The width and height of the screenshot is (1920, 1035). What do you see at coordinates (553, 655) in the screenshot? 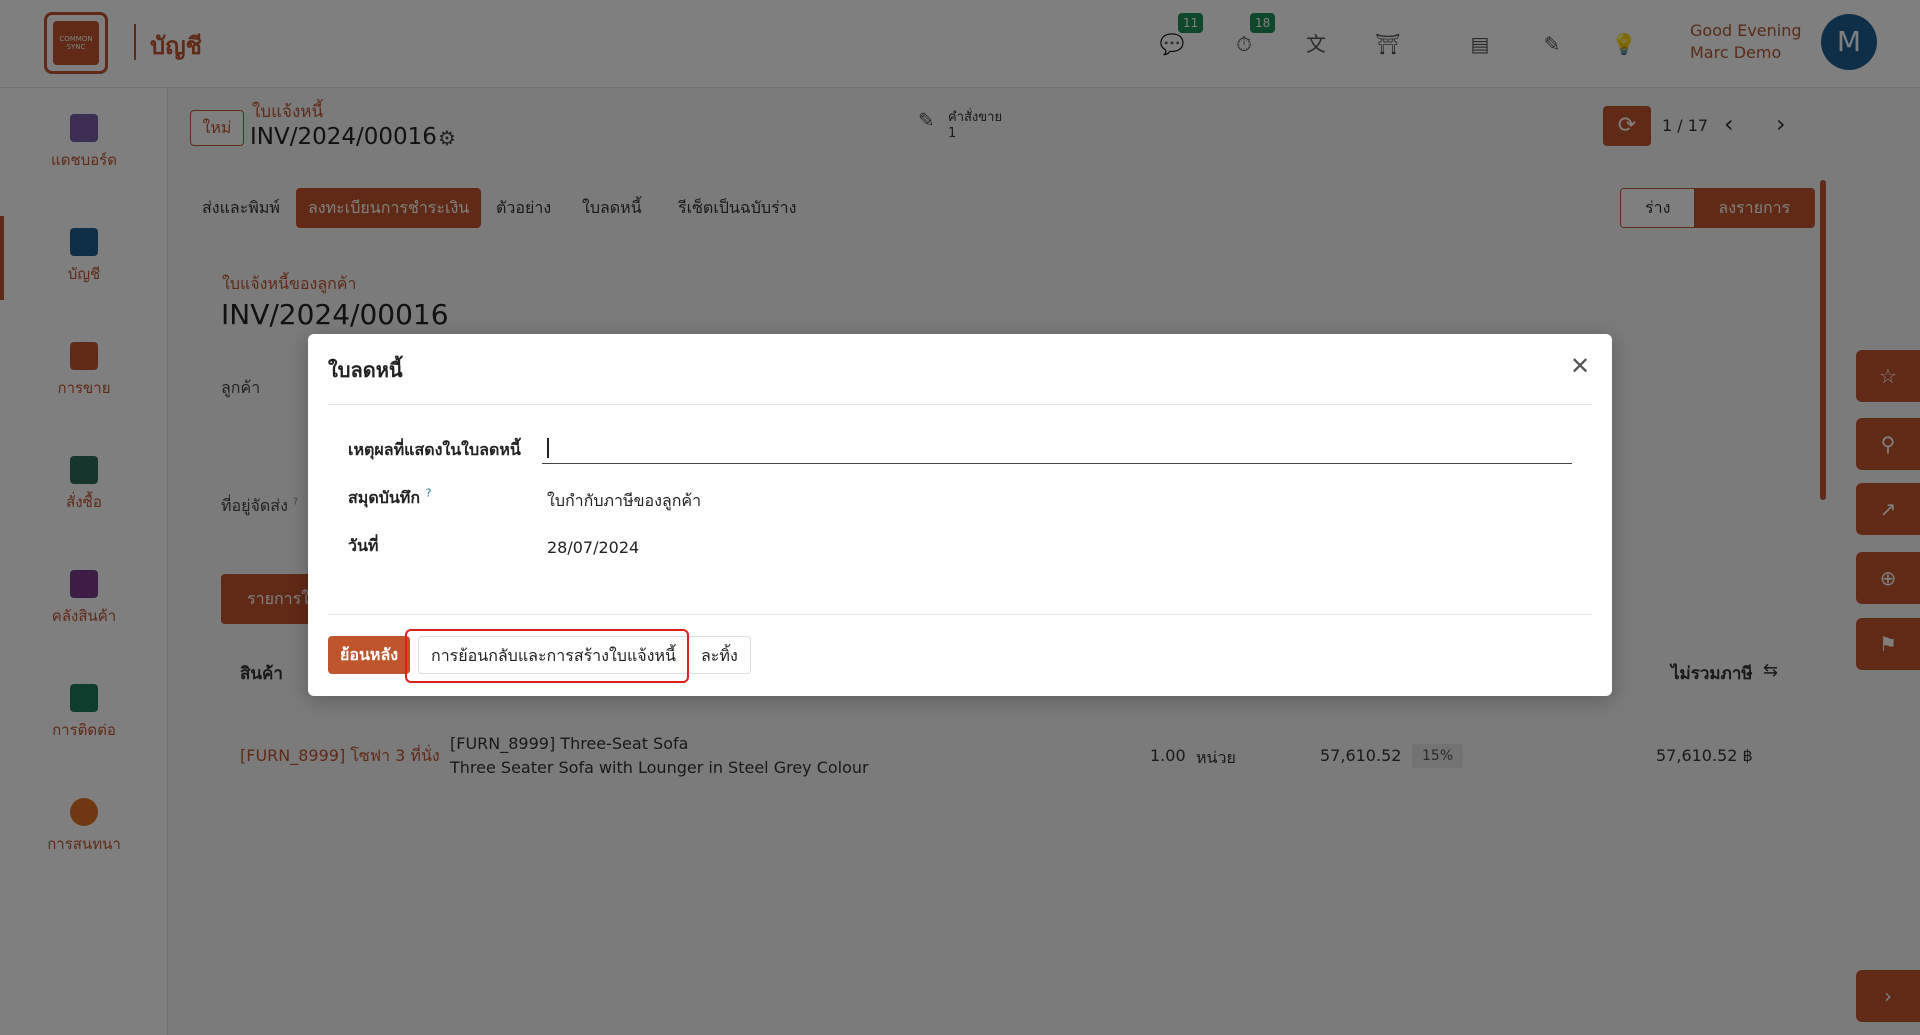
I see `reverse-and-create-invoice-button: การย้อนกลับและการสร้างใบแจ้งหนี้` at bounding box center [553, 655].